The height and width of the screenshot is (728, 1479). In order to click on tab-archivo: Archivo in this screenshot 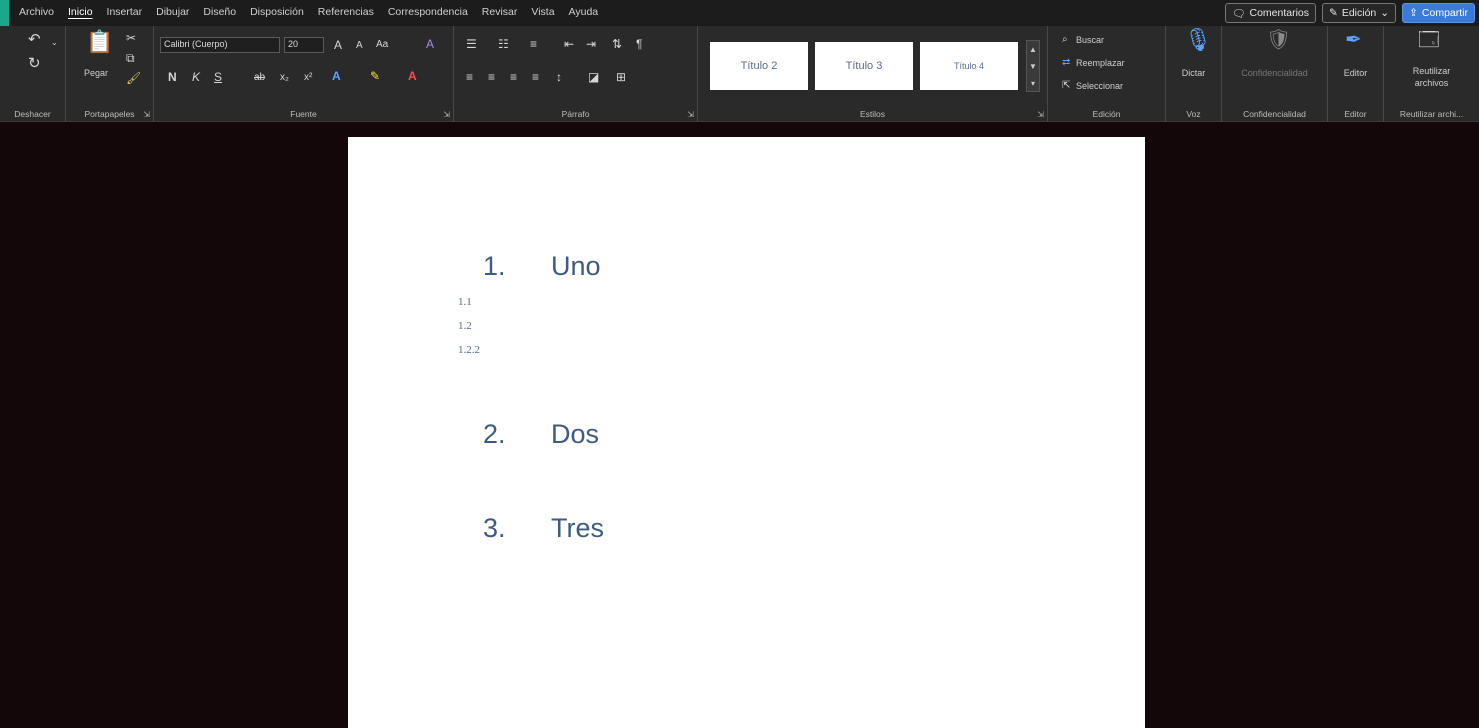, I will do `click(36, 12)`.